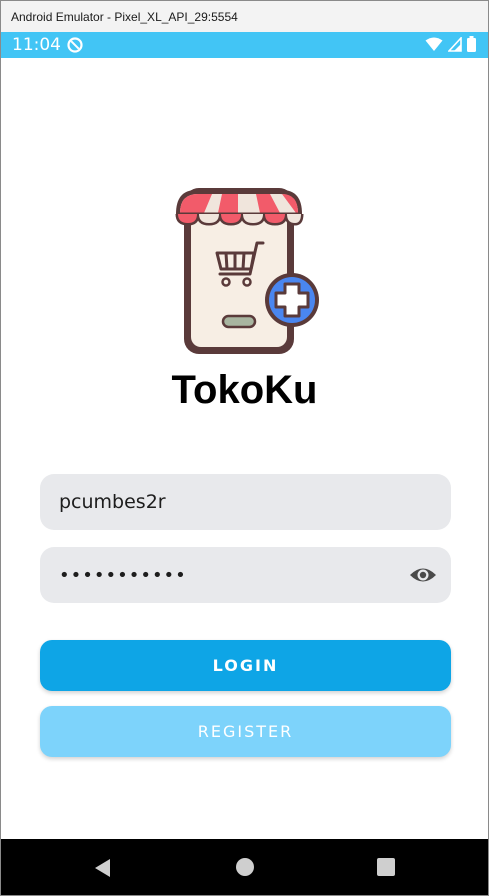 The image size is (489, 896). What do you see at coordinates (36, 45) in the screenshot?
I see `status-time: 11:04` at bounding box center [36, 45].